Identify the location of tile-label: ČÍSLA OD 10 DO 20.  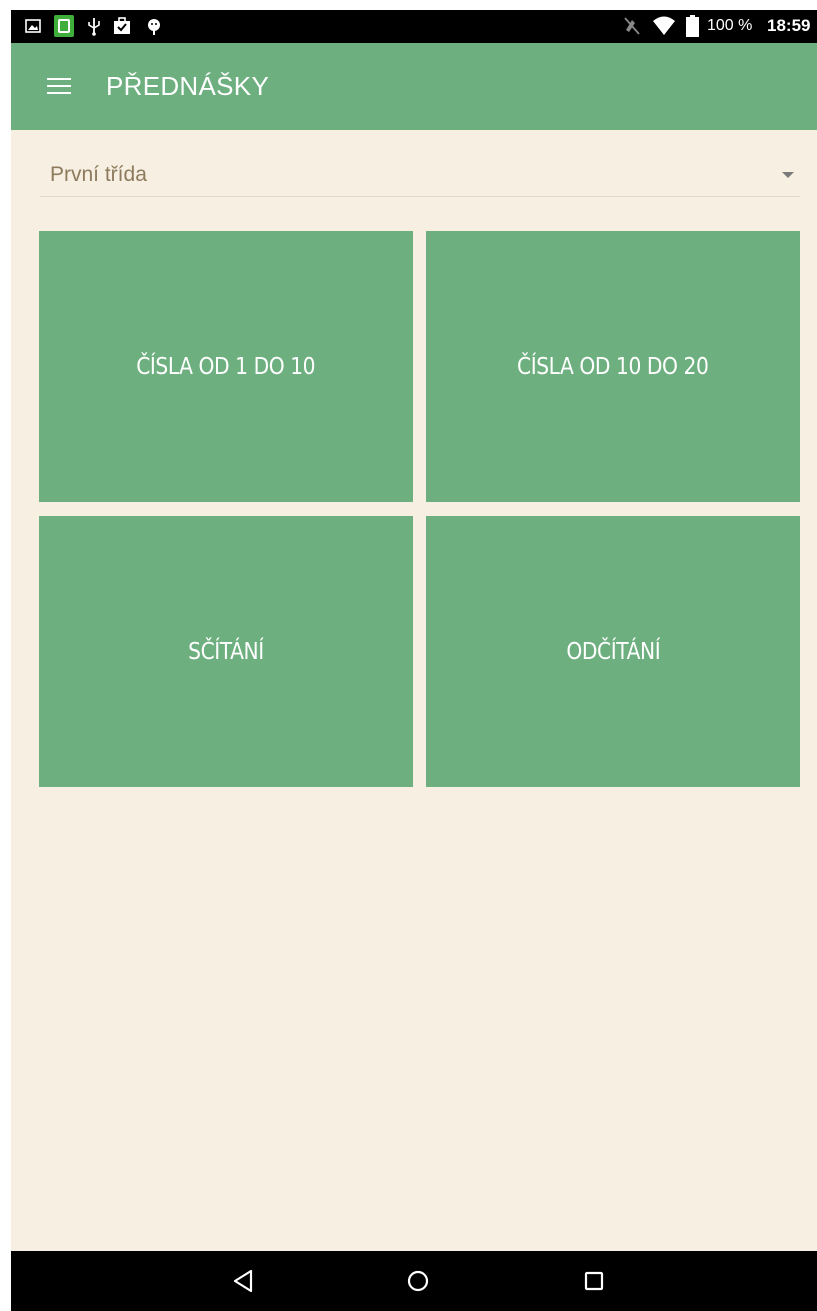
(613, 366).